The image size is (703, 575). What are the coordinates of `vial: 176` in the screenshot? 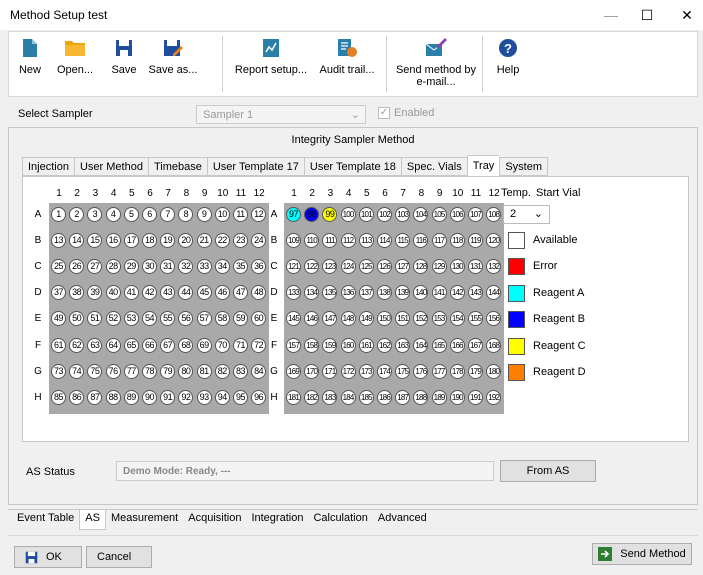 It's located at (421, 371).